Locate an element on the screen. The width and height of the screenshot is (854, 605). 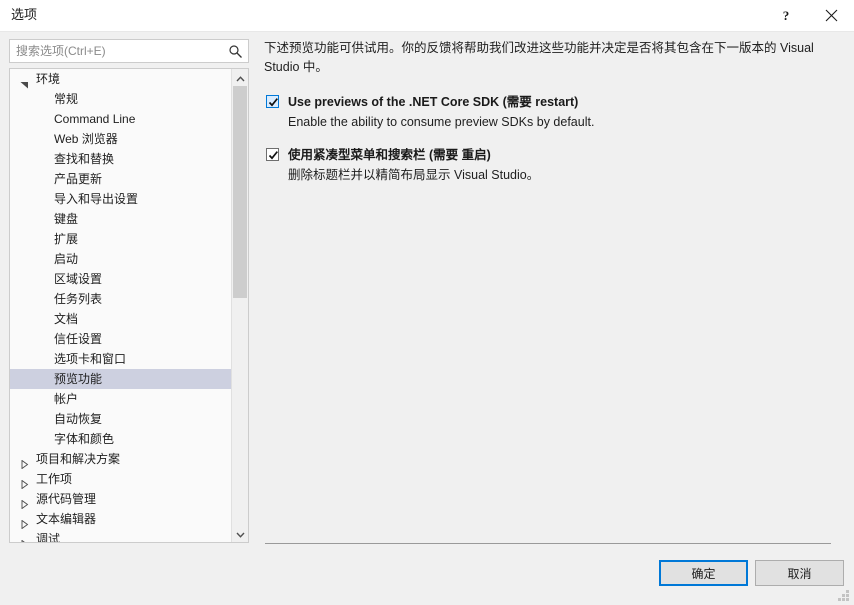
search-icon is located at coordinates (235, 51).